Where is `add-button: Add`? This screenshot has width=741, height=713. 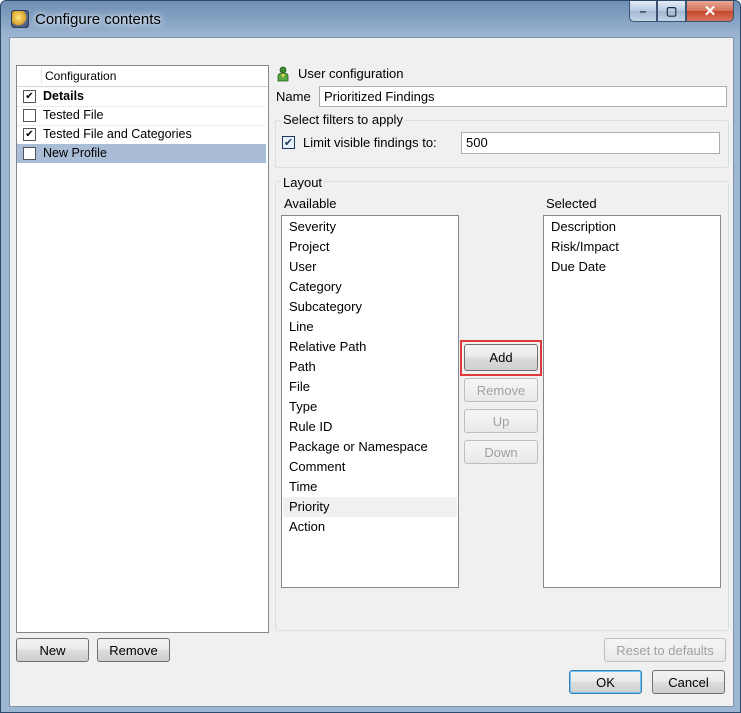
add-button: Add is located at coordinates (501, 357).